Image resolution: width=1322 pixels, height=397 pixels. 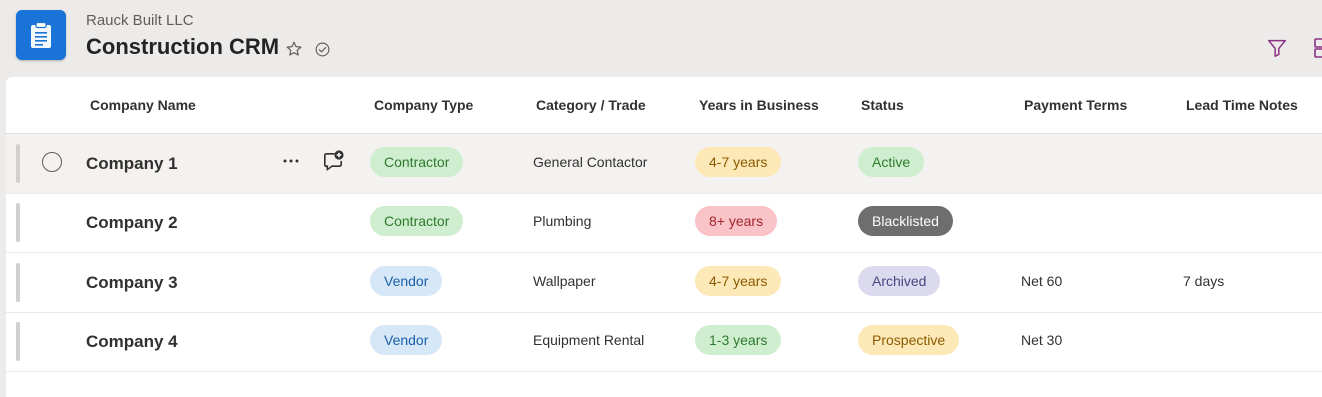 I want to click on lead-time-cell: 7 days, so click(x=1204, y=281).